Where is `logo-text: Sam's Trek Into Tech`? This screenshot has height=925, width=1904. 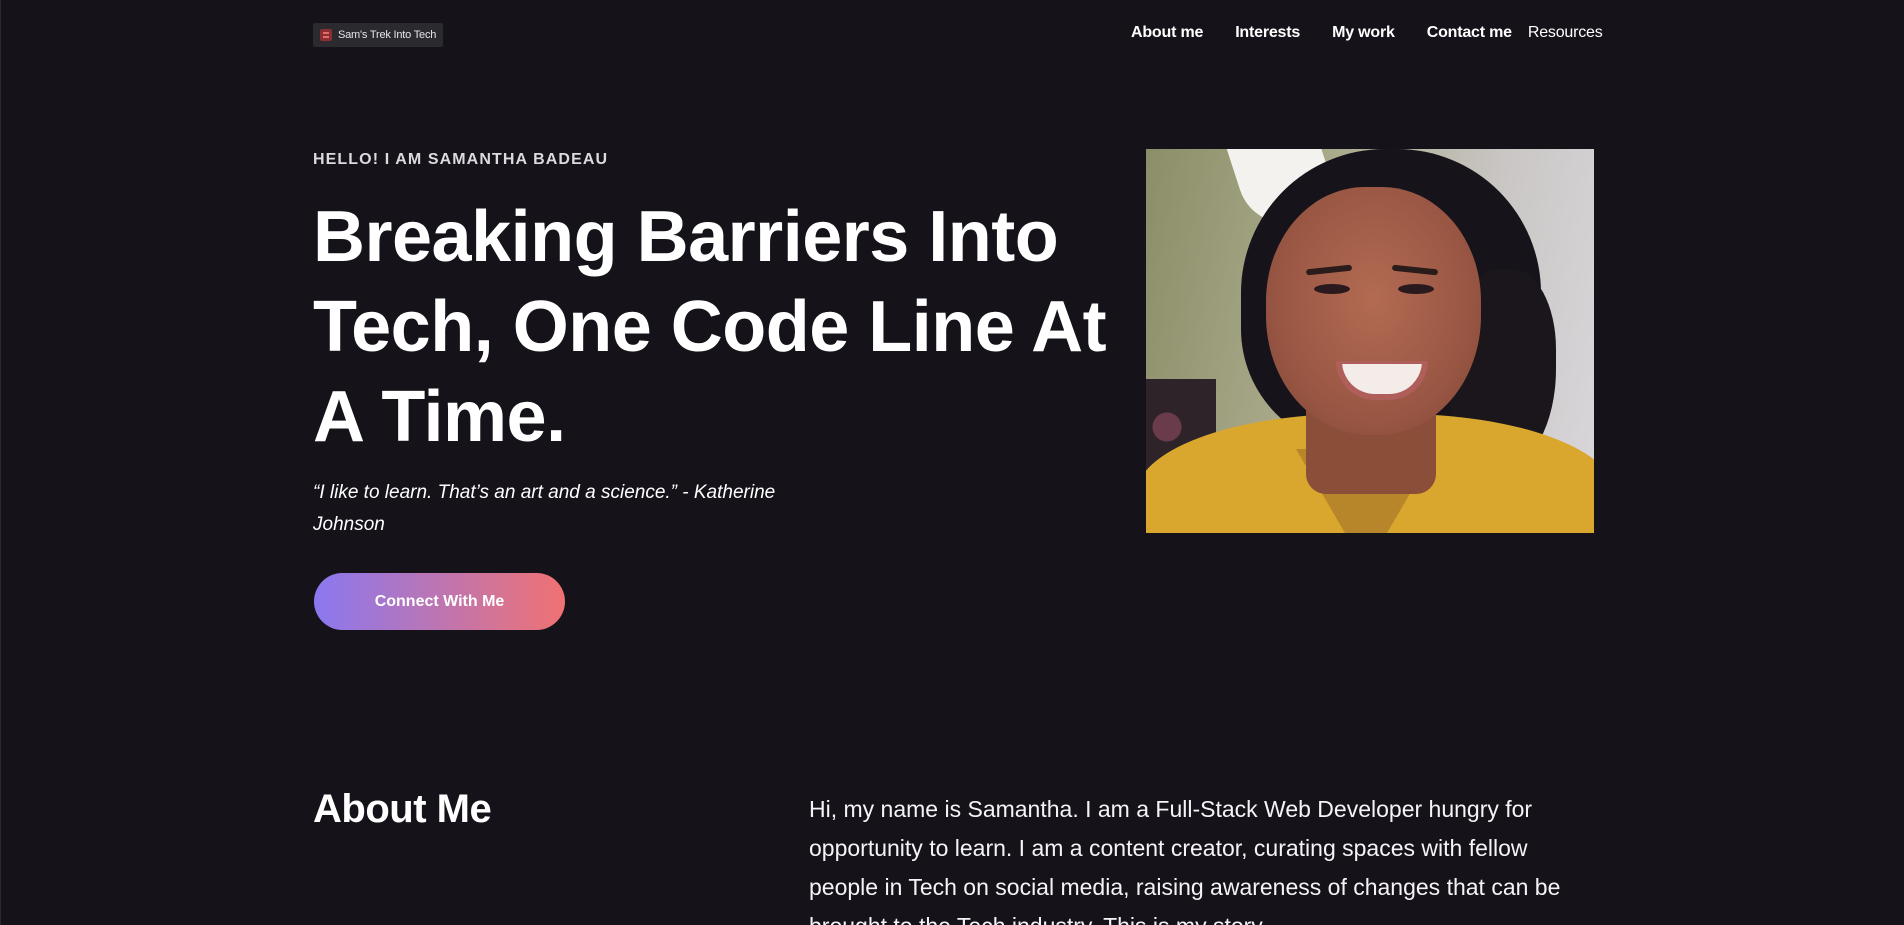 logo-text: Sam's Trek Into Tech is located at coordinates (387, 35).